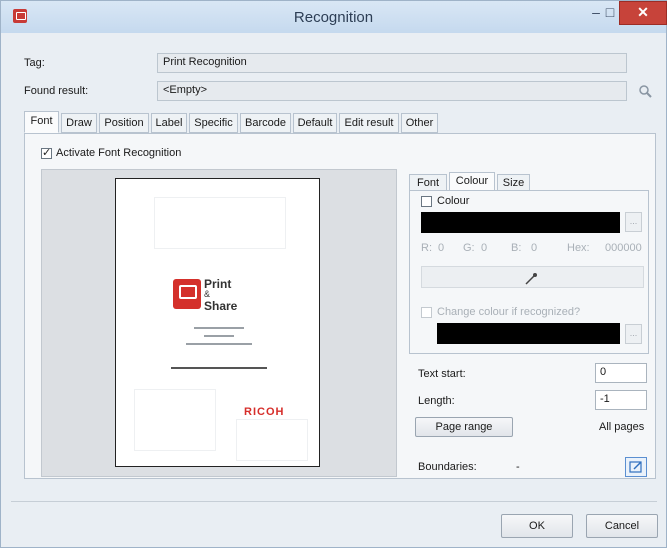  What do you see at coordinates (207, 294) in the screenshot?
I see `logo-text-amp: &` at bounding box center [207, 294].